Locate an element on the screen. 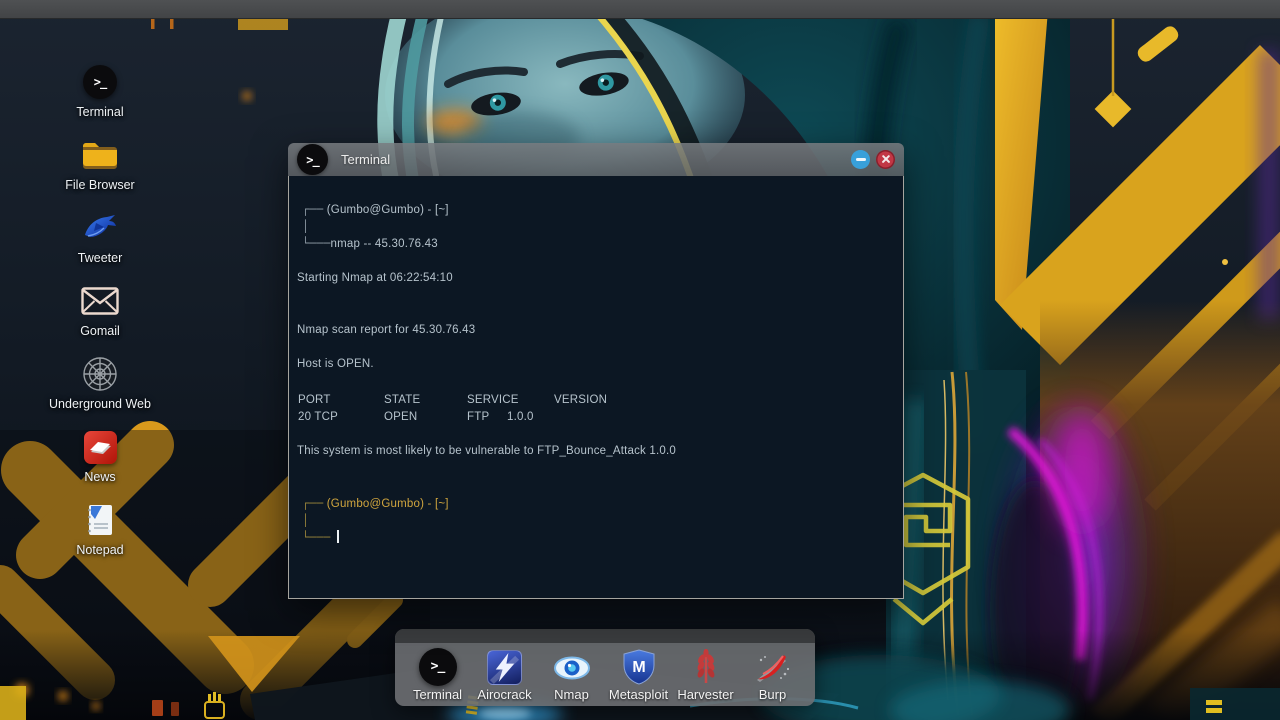 The height and width of the screenshot is (720, 1280). desktop-icon-label: Notepad is located at coordinates (100, 550).